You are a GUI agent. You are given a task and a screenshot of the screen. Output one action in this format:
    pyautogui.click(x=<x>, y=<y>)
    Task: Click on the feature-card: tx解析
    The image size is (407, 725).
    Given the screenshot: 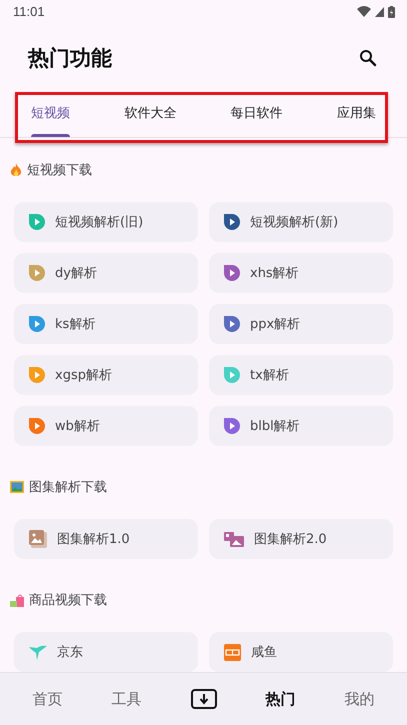 What is the action you would take?
    pyautogui.click(x=301, y=375)
    